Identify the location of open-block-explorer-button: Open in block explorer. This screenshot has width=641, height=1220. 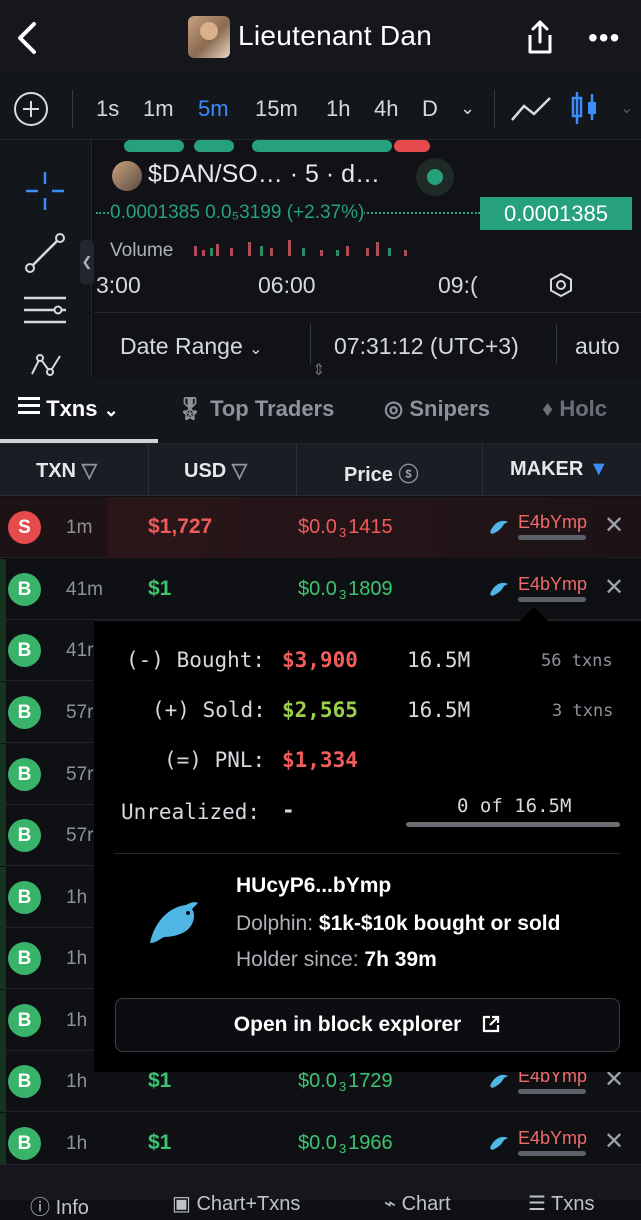
(367, 1025).